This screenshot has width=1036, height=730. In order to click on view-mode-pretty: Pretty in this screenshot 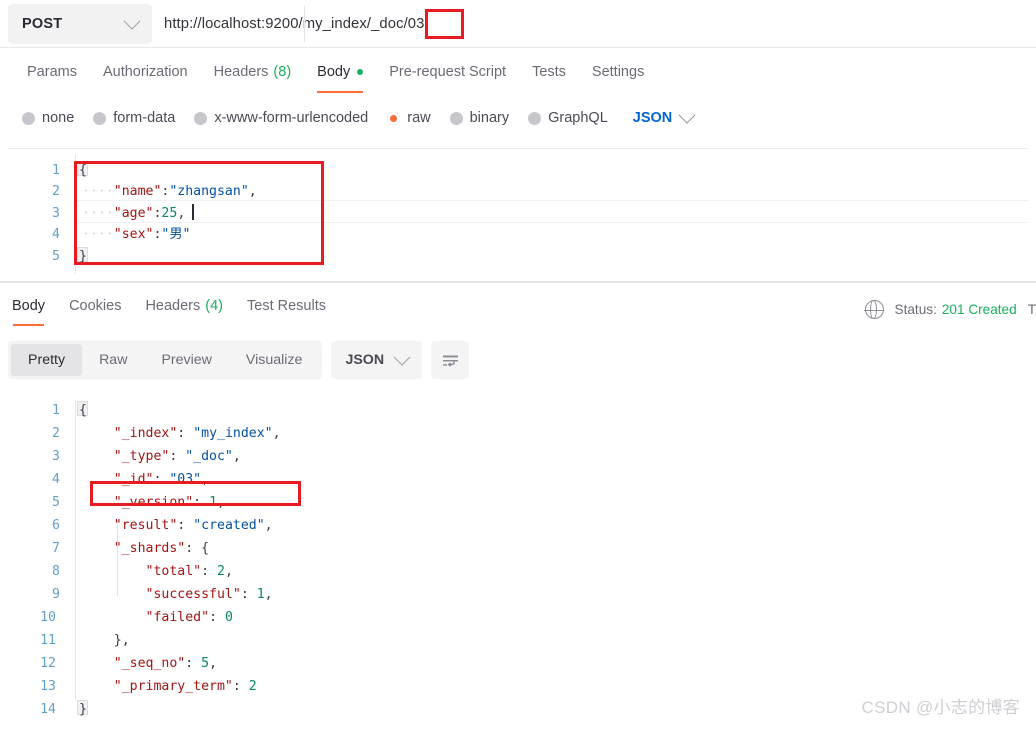, I will do `click(47, 360)`.